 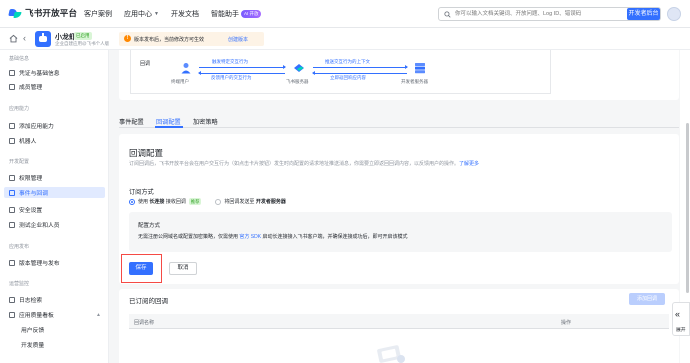 I want to click on sidebar-item-label: 测试企业和人员, so click(x=39, y=226).